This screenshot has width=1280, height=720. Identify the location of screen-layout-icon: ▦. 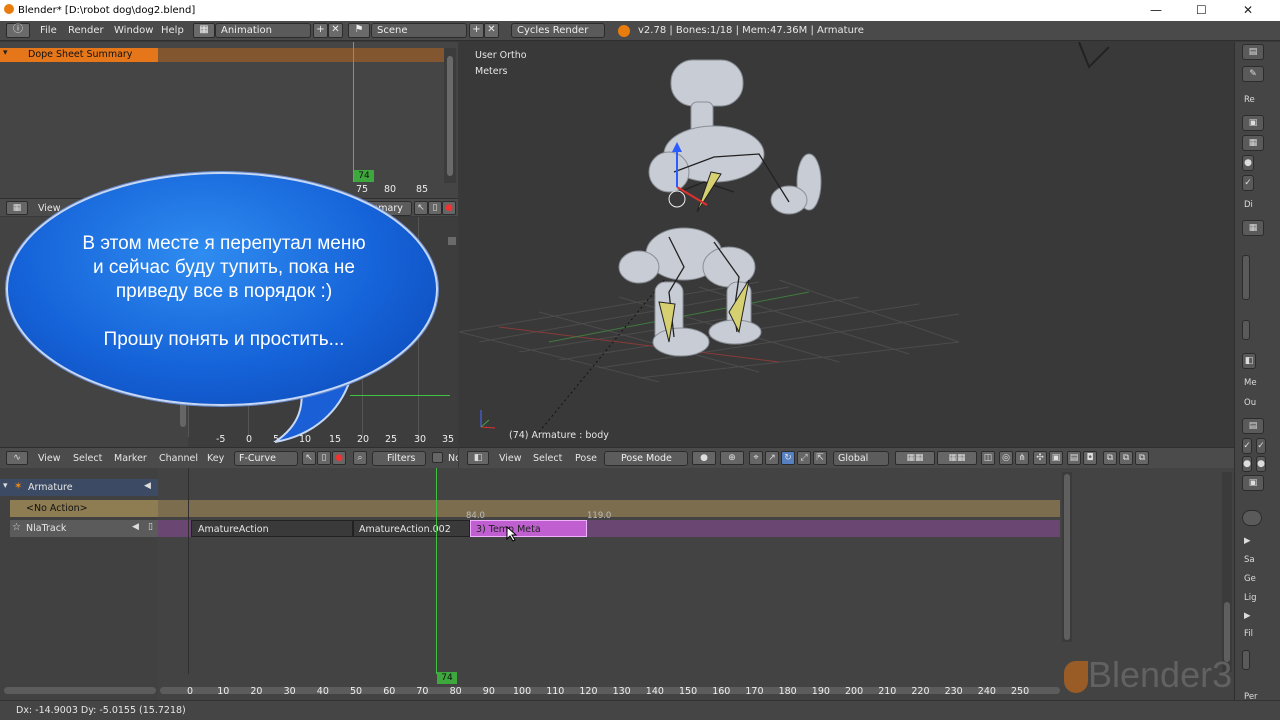
(204, 30).